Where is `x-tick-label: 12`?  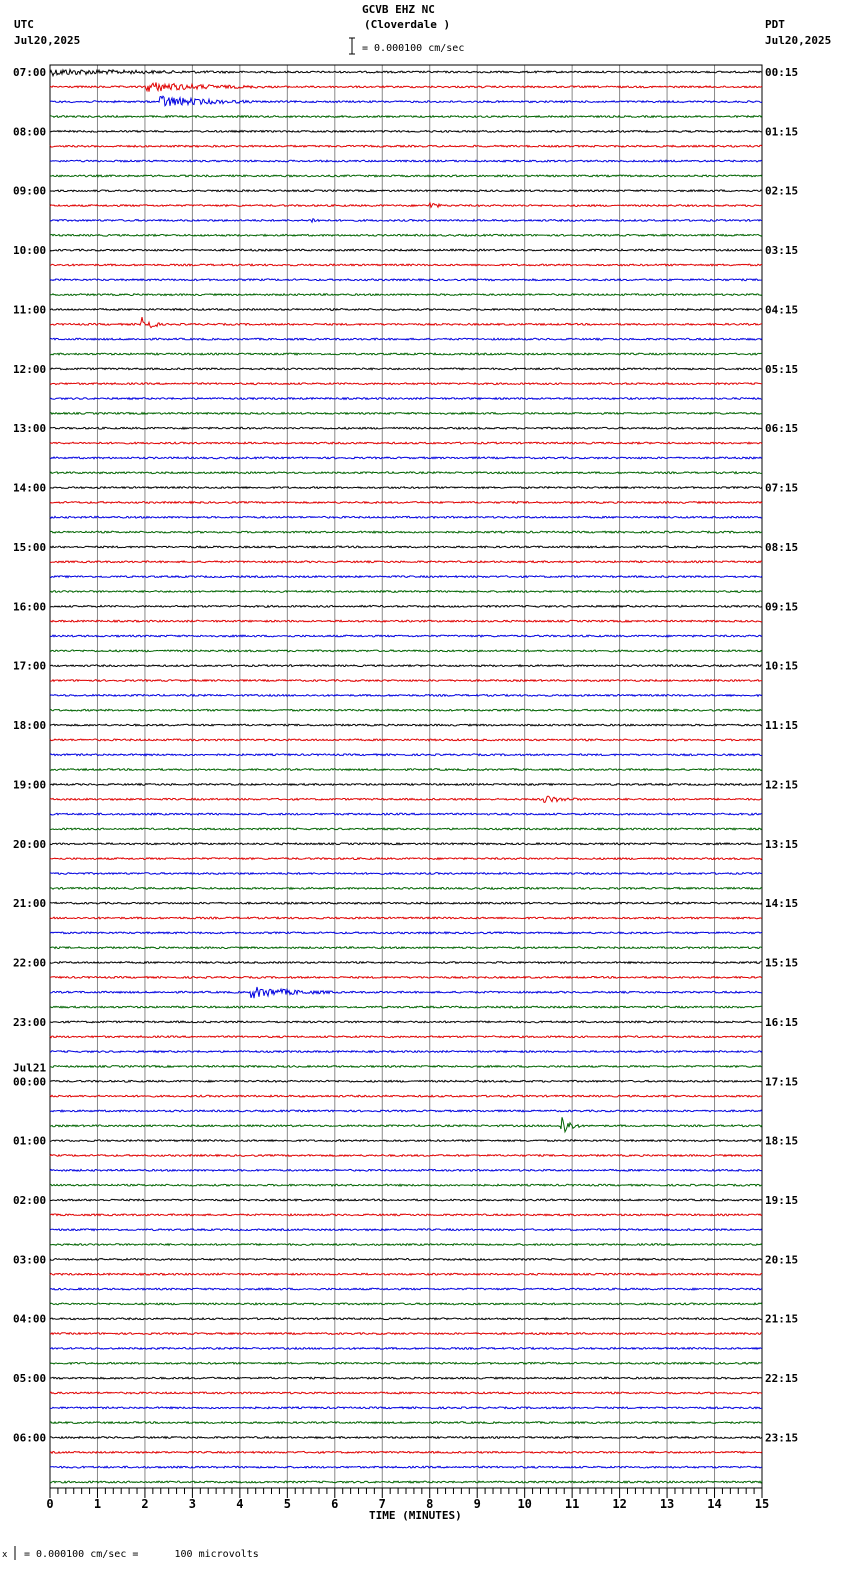 x-tick-label: 12 is located at coordinates (619, 1504).